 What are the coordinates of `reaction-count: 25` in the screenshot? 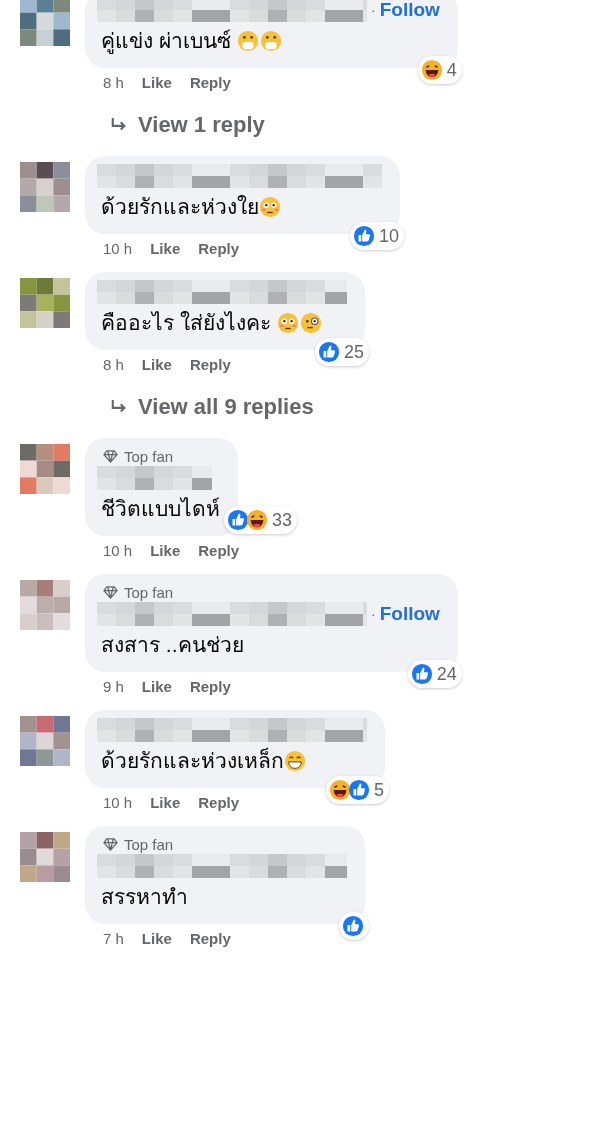 It's located at (341, 352).